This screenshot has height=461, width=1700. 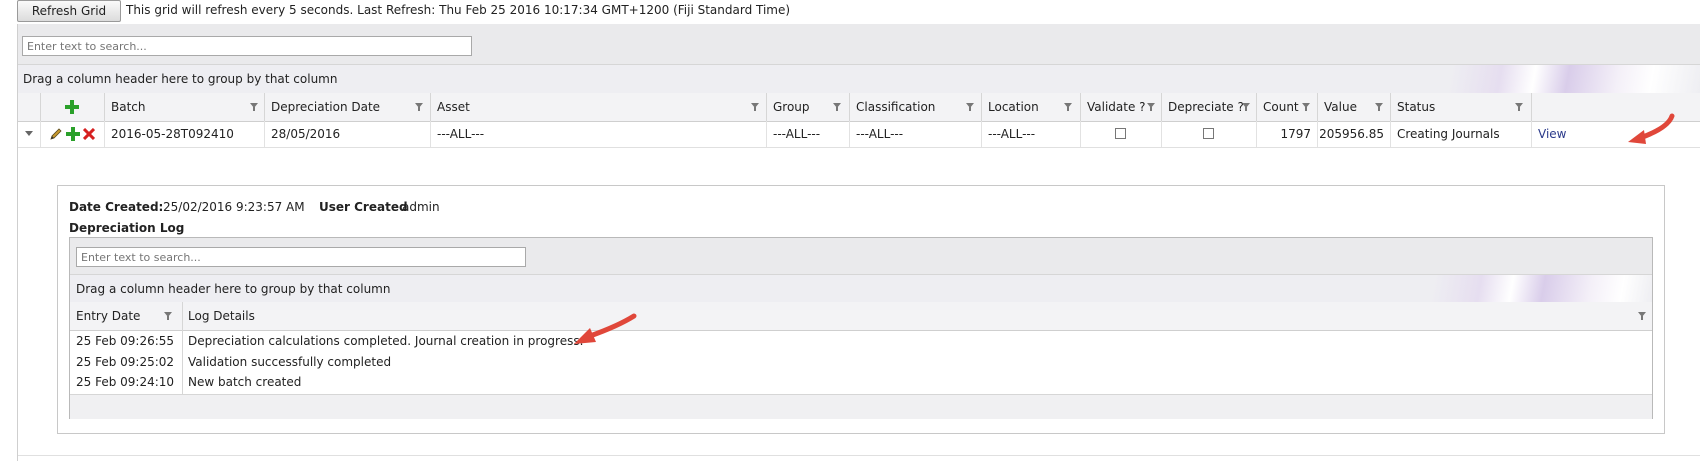 What do you see at coordinates (598, 134) in the screenshot?
I see `cell-asset: ---ALL---` at bounding box center [598, 134].